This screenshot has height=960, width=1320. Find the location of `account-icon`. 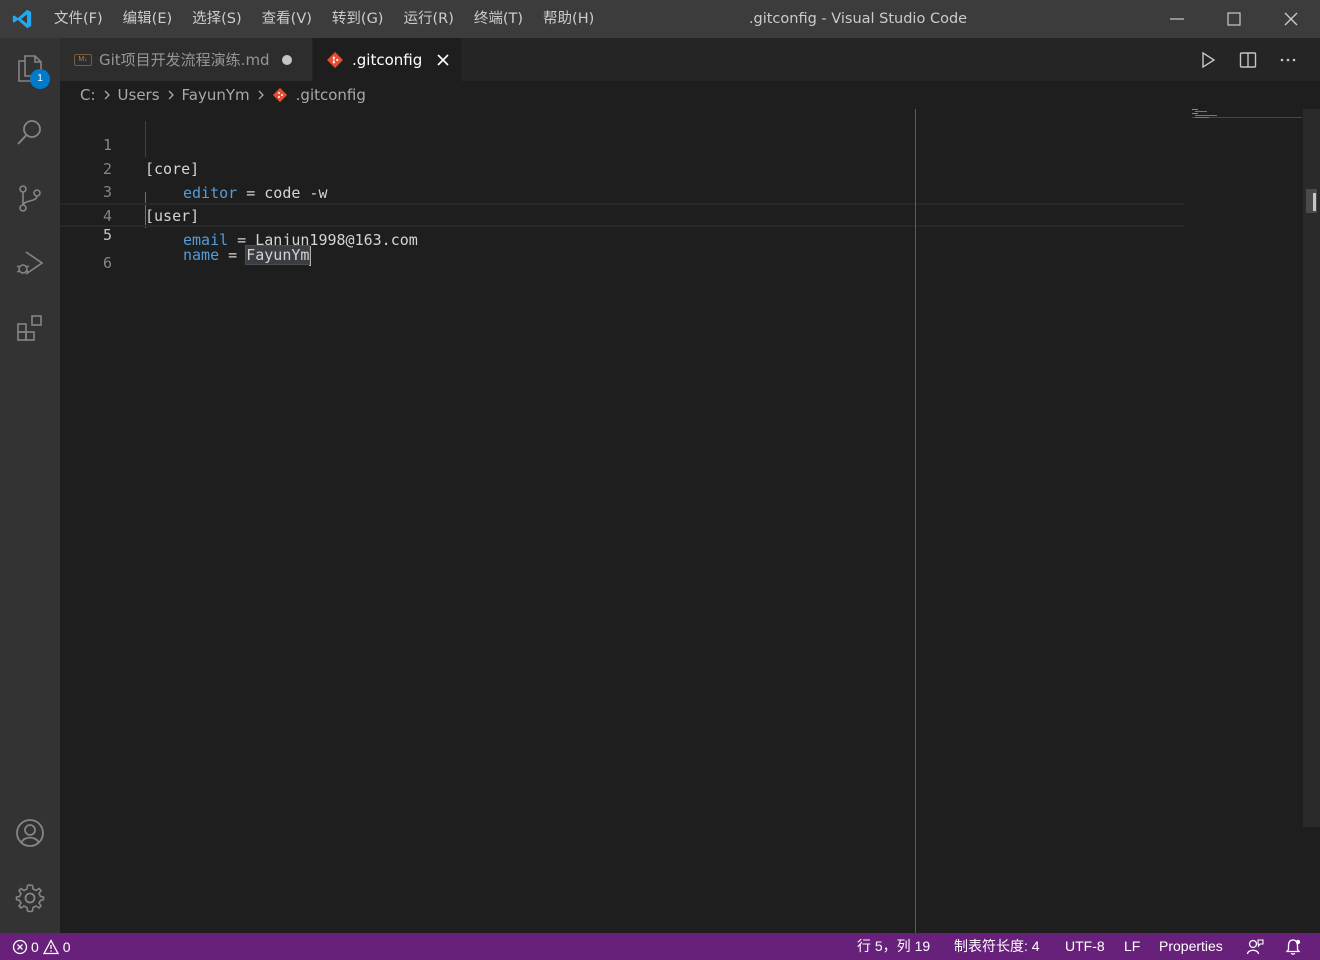

account-icon is located at coordinates (30, 833).